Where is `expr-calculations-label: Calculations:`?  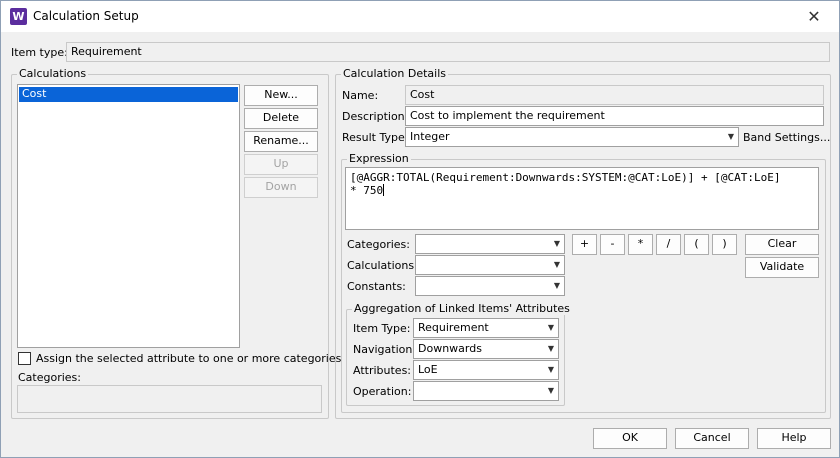
expr-calculations-label: Calculations: is located at coordinates (382, 265).